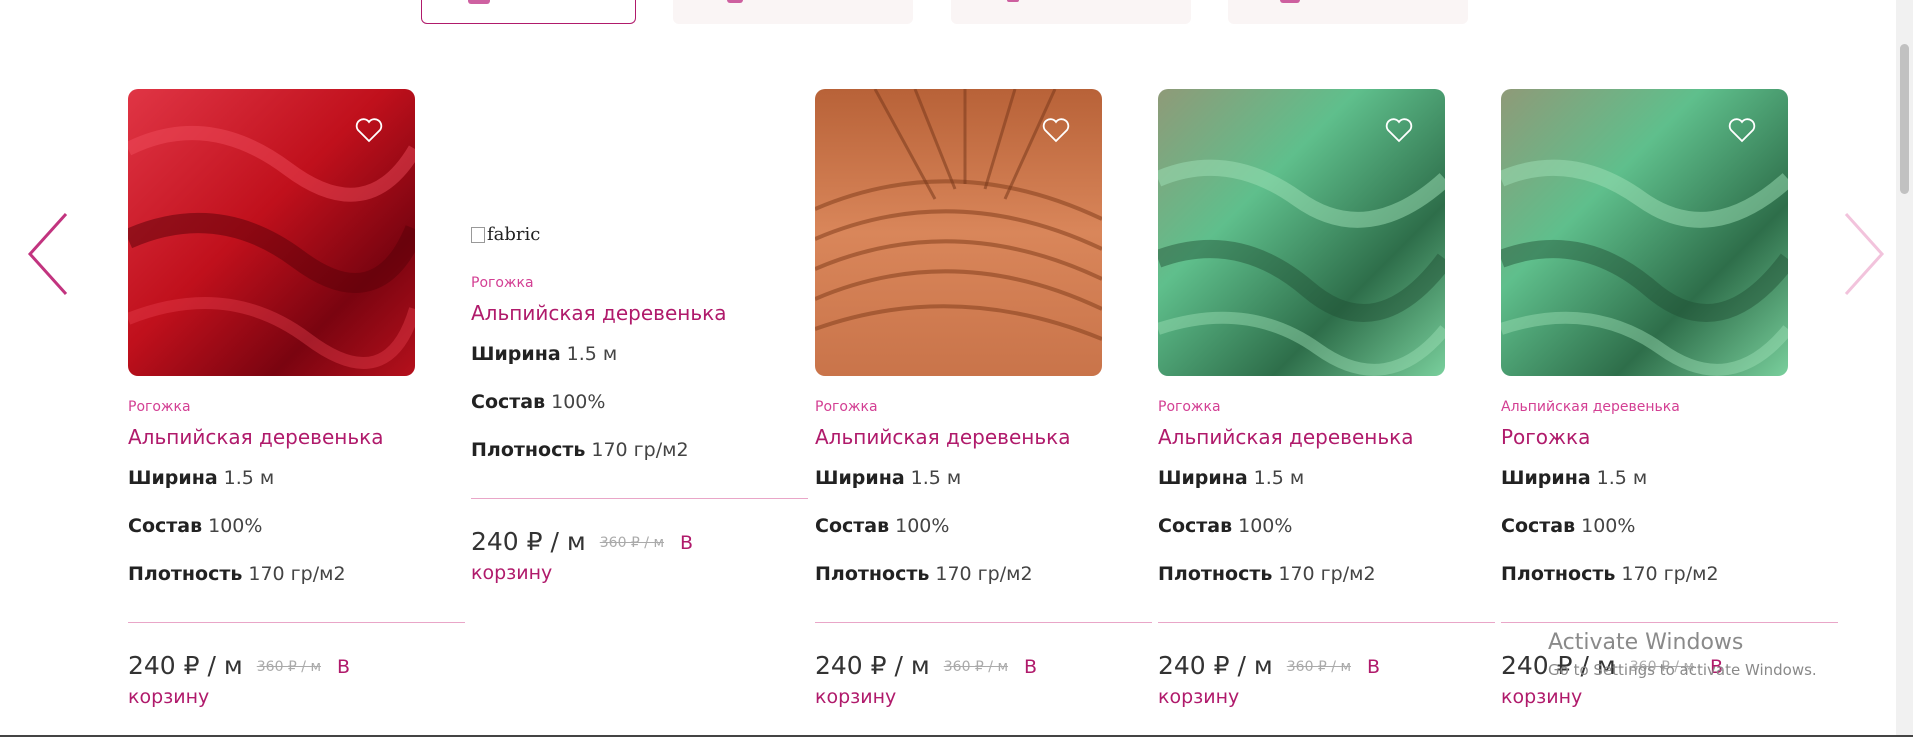 The width and height of the screenshot is (1913, 737). What do you see at coordinates (1646, 642) in the screenshot?
I see `watermark-title: Activate Windows` at bounding box center [1646, 642].